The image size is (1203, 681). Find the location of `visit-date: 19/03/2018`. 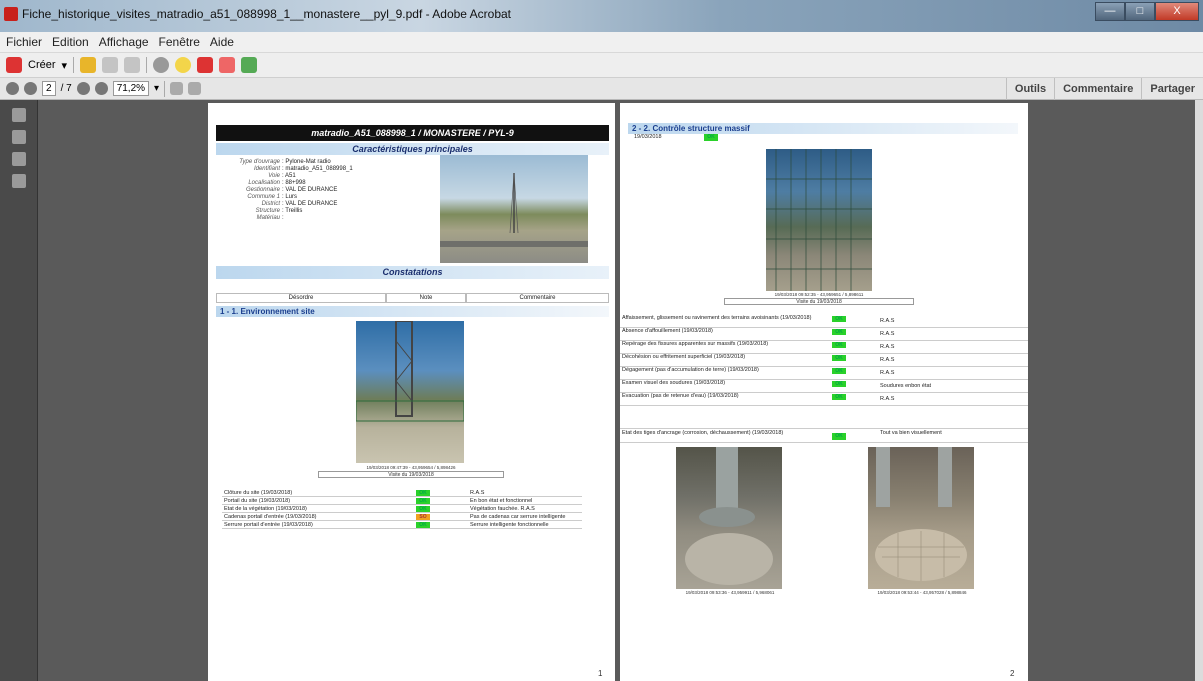

visit-date: 19/03/2018 is located at coordinates (648, 137).